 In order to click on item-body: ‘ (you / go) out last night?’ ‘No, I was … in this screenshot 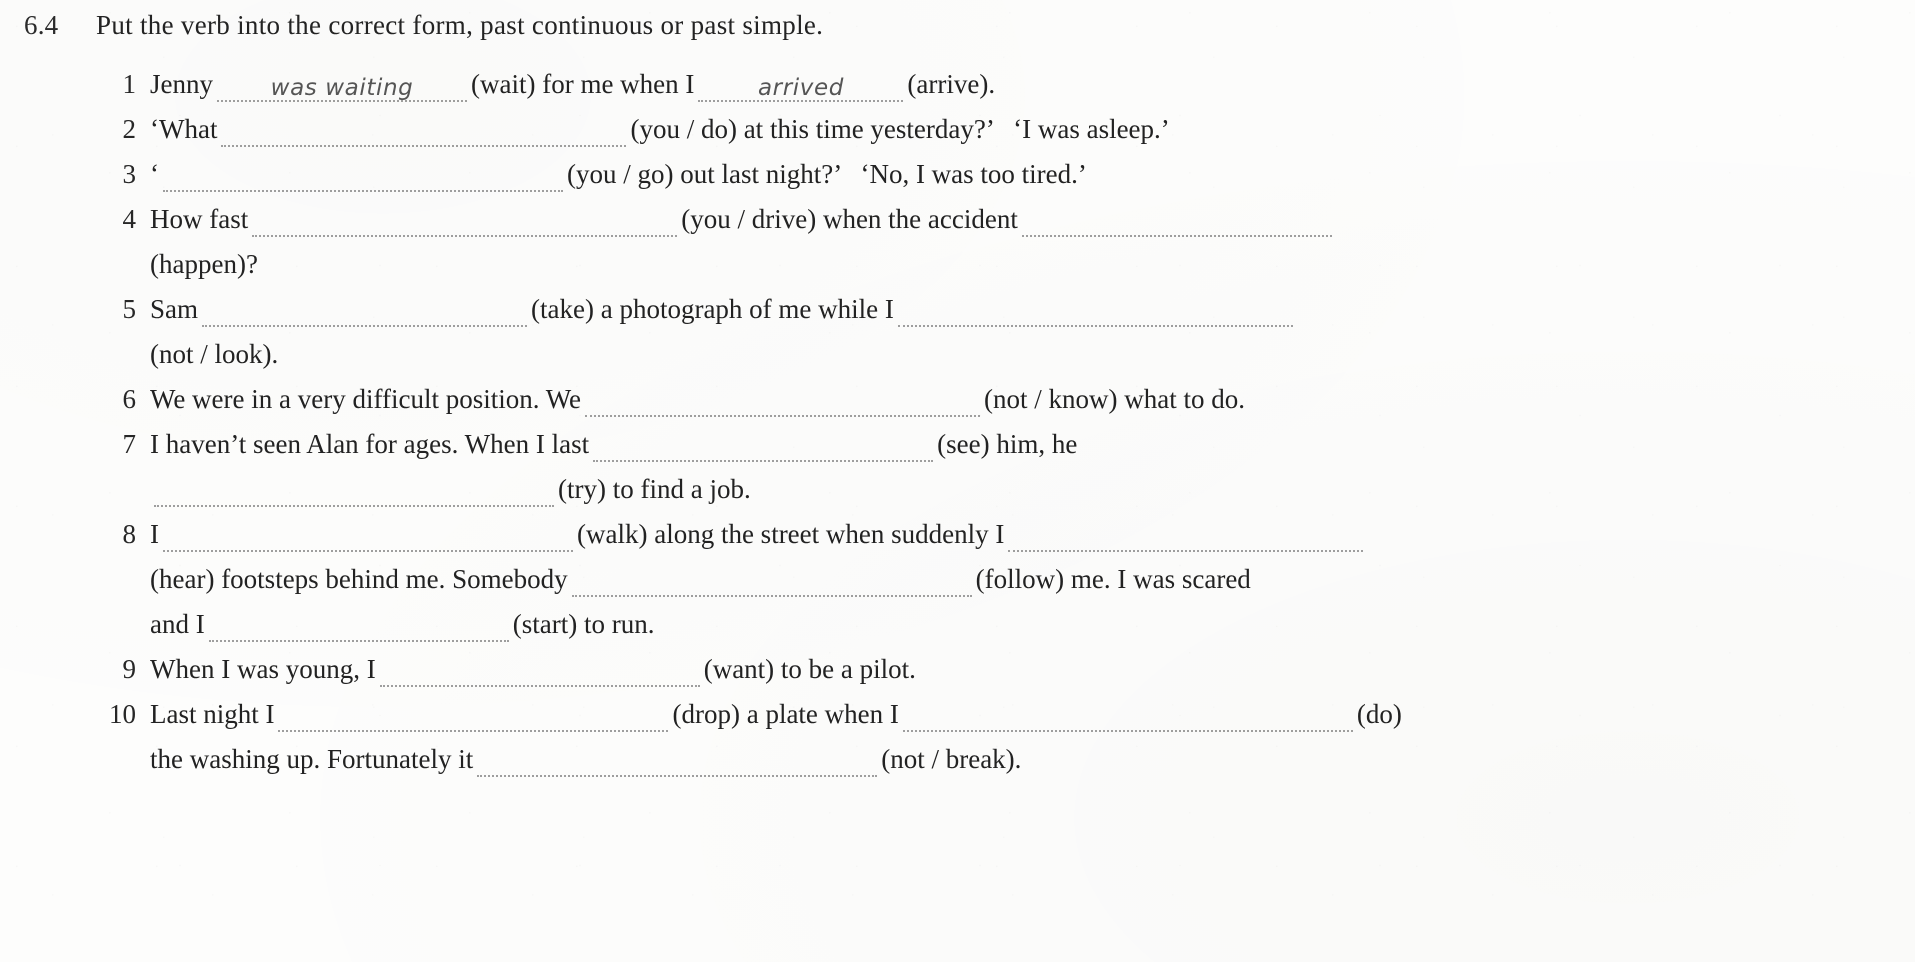, I will do `click(1032, 174)`.